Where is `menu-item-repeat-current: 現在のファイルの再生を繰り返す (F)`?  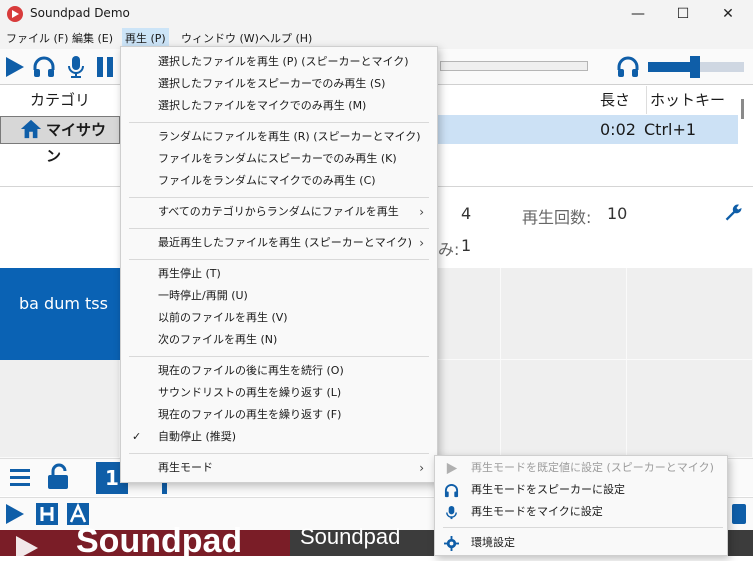
menu-item-repeat-current: 現在のファイルの再生を繰り返す (F) is located at coordinates (279, 415).